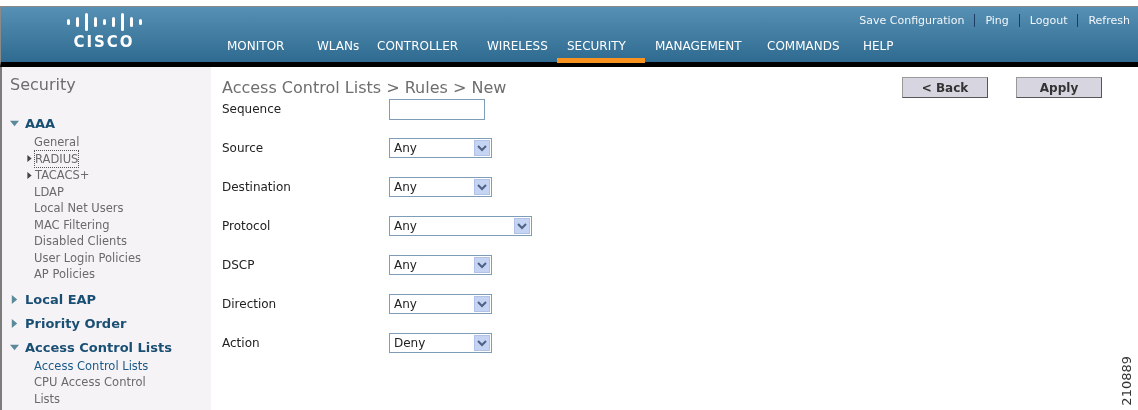 This screenshot has width=1138, height=410. I want to click on sequence-field, so click(437, 109).